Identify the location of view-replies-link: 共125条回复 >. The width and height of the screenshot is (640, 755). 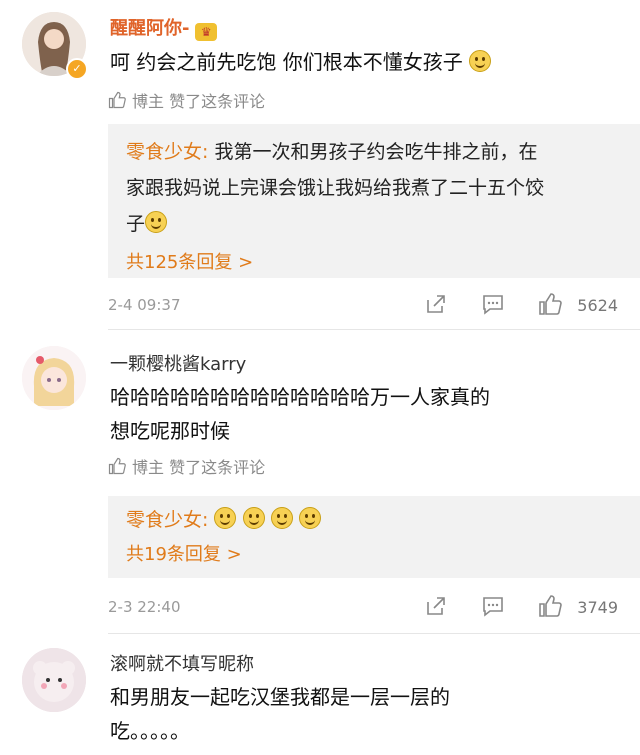
(374, 261).